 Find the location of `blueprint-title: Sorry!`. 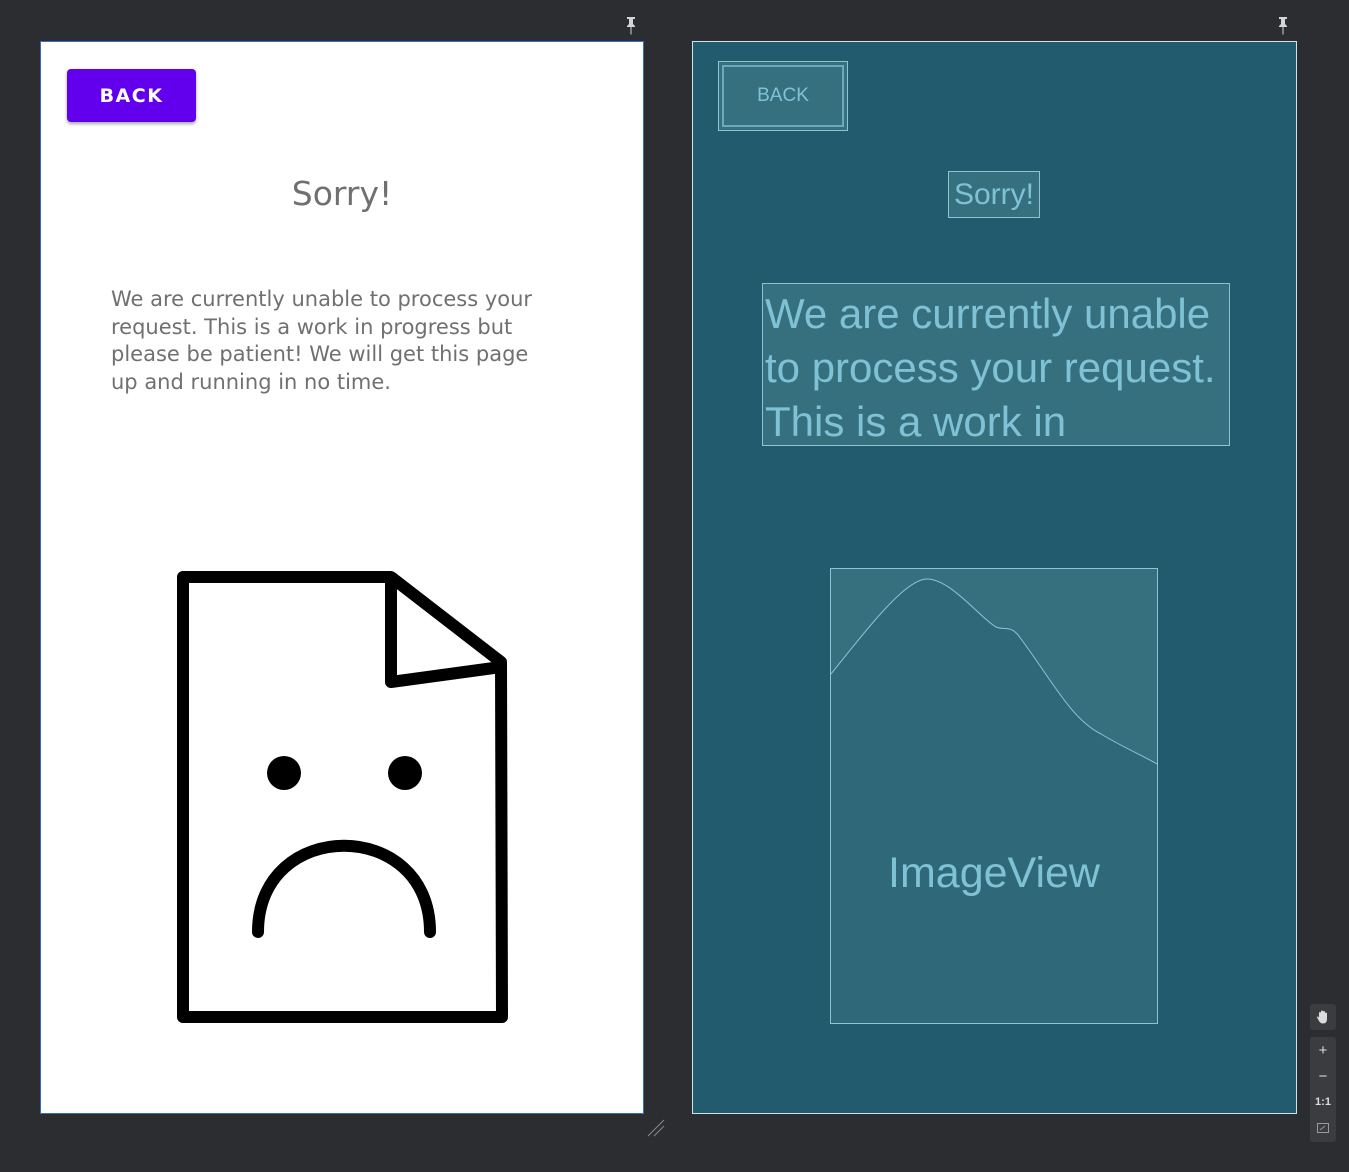

blueprint-title: Sorry! is located at coordinates (994, 194).